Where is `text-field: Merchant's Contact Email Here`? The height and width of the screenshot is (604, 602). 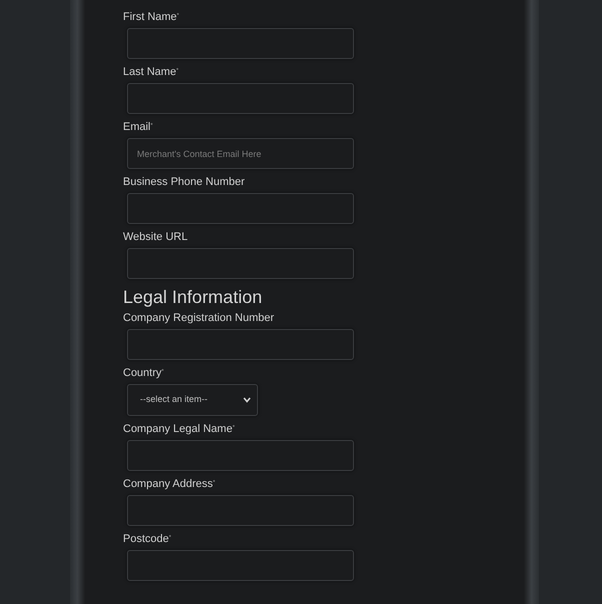 text-field: Merchant's Contact Email Here is located at coordinates (240, 153).